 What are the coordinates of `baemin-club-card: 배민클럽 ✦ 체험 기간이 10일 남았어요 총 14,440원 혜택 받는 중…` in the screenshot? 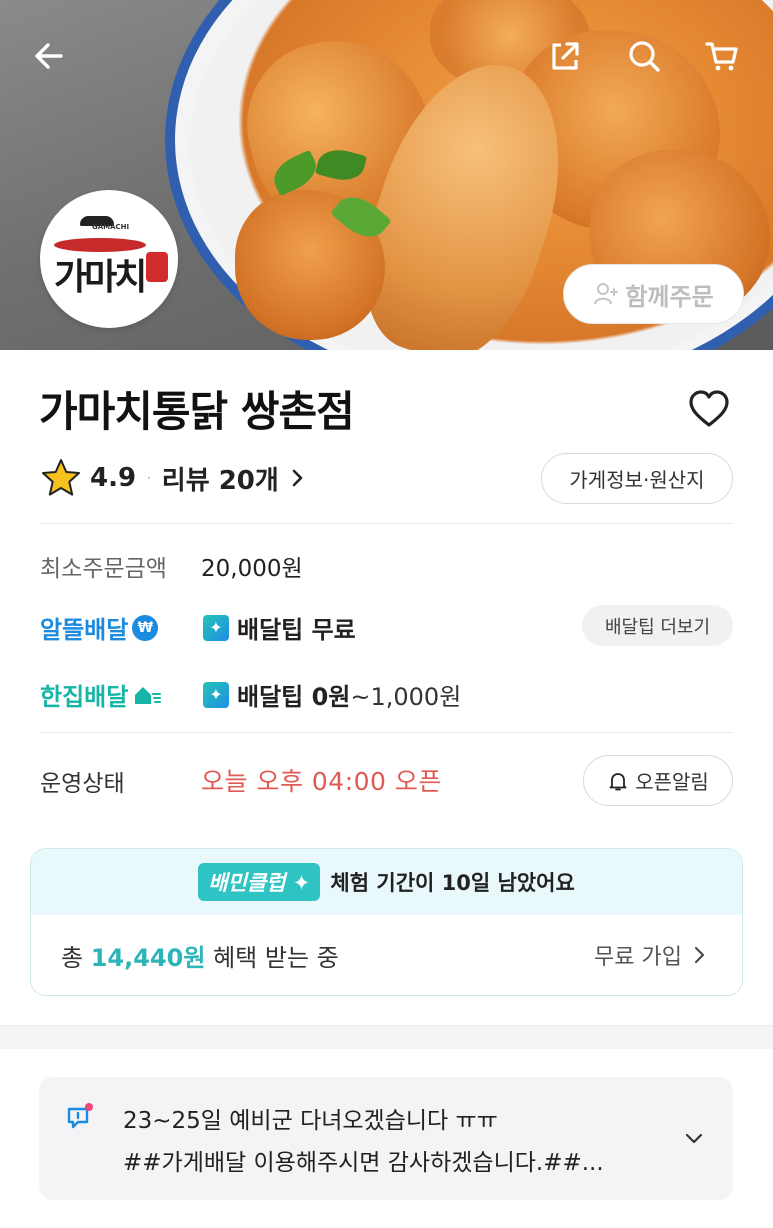 It's located at (386, 922).